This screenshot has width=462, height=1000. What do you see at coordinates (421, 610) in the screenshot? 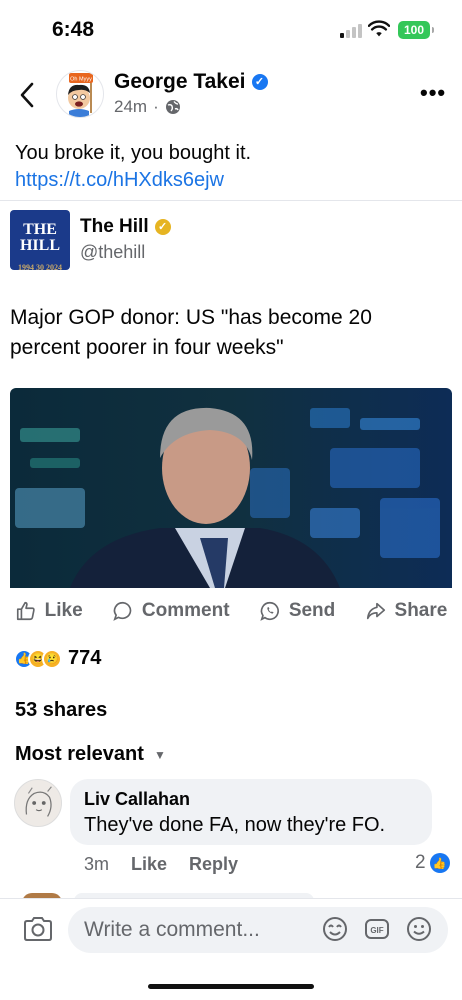
I see `share-label: Share` at bounding box center [421, 610].